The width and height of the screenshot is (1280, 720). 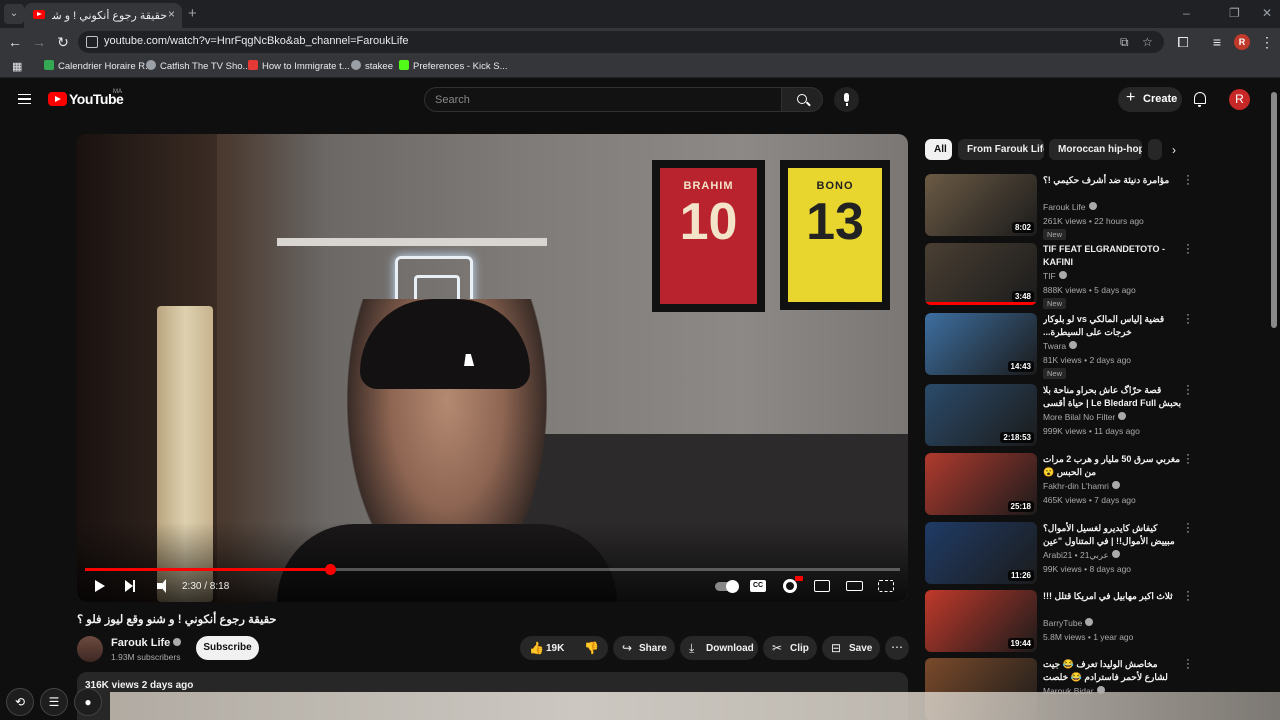 What do you see at coordinates (854, 586) in the screenshot?
I see `theater-mode-icon` at bounding box center [854, 586].